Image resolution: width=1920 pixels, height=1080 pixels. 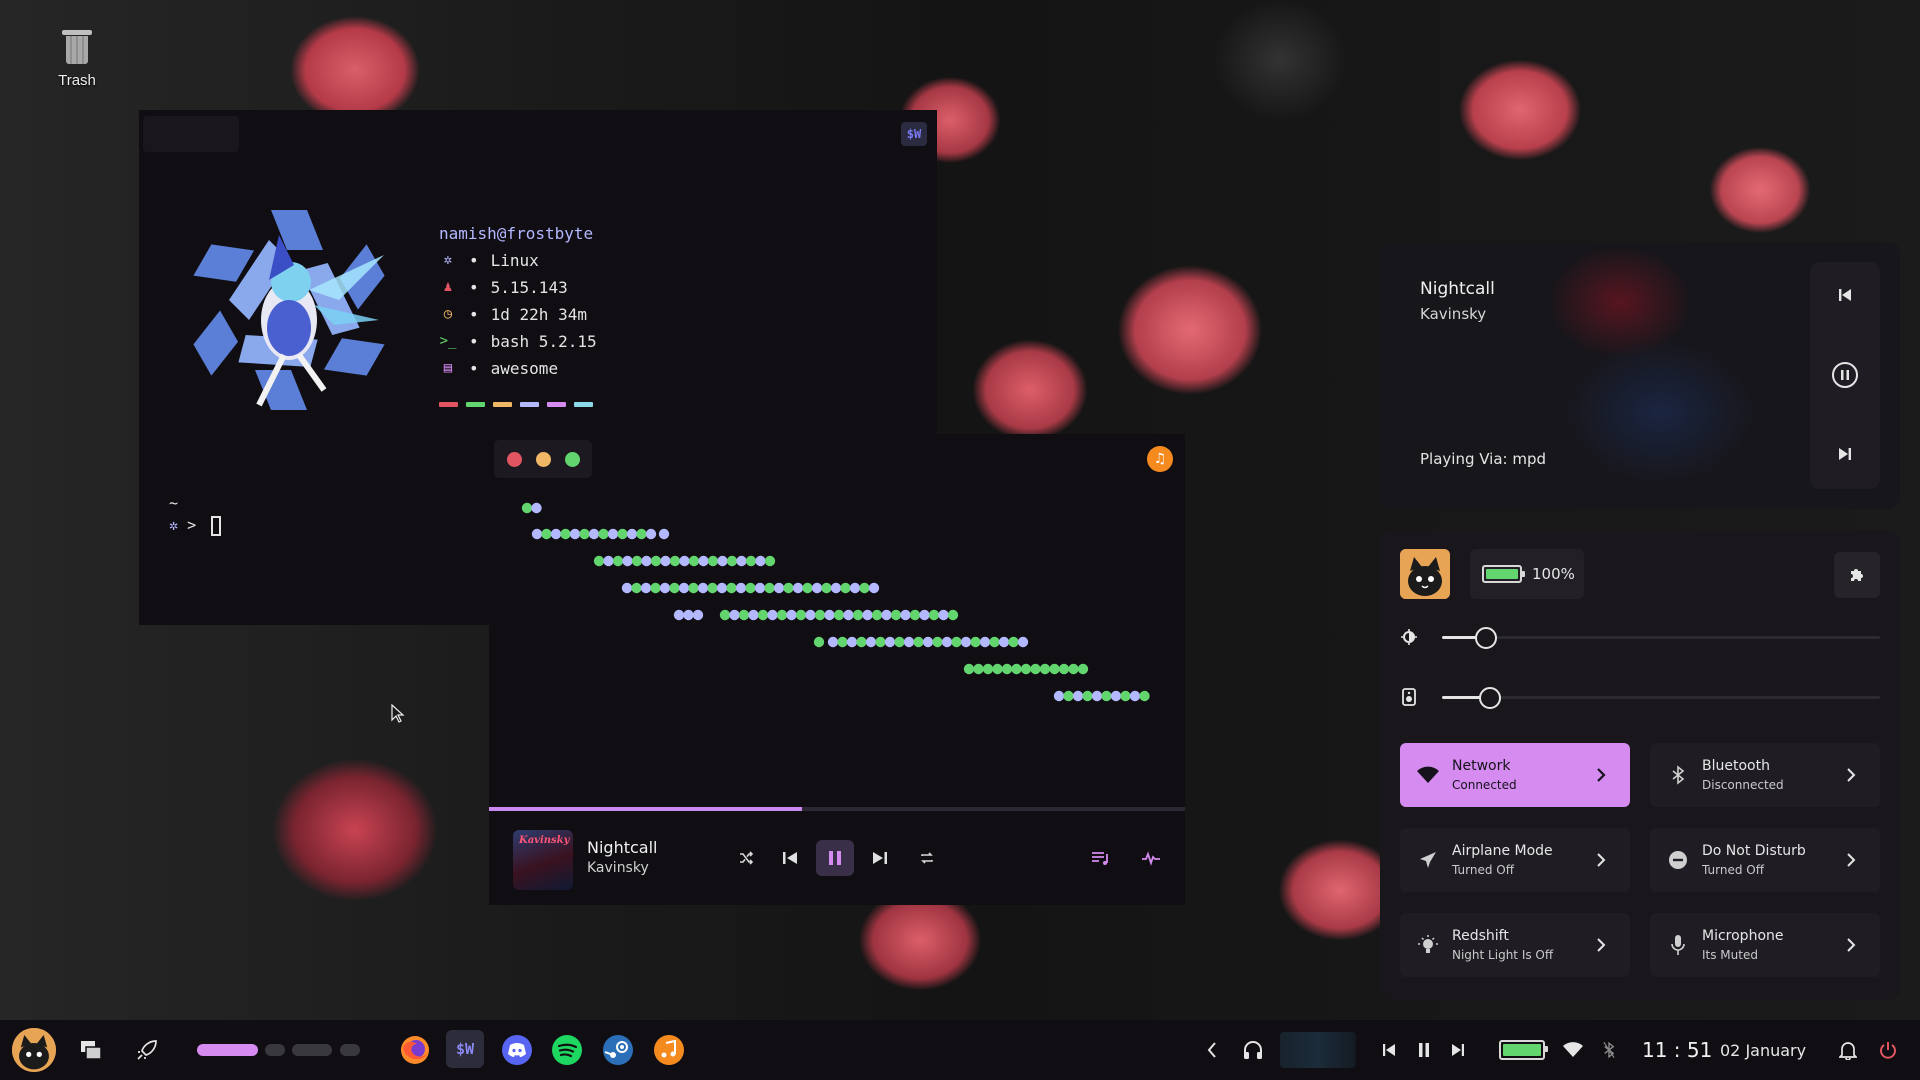 What do you see at coordinates (1515, 775) in the screenshot?
I see `tile-network: Network Connected` at bounding box center [1515, 775].